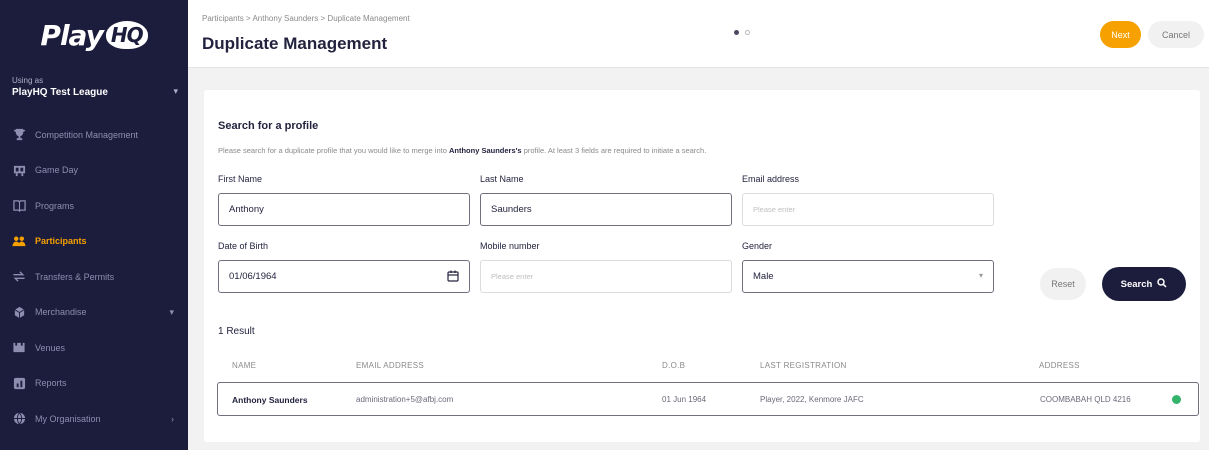  I want to click on sidebar-item-game-day: Game Day, so click(94, 171).